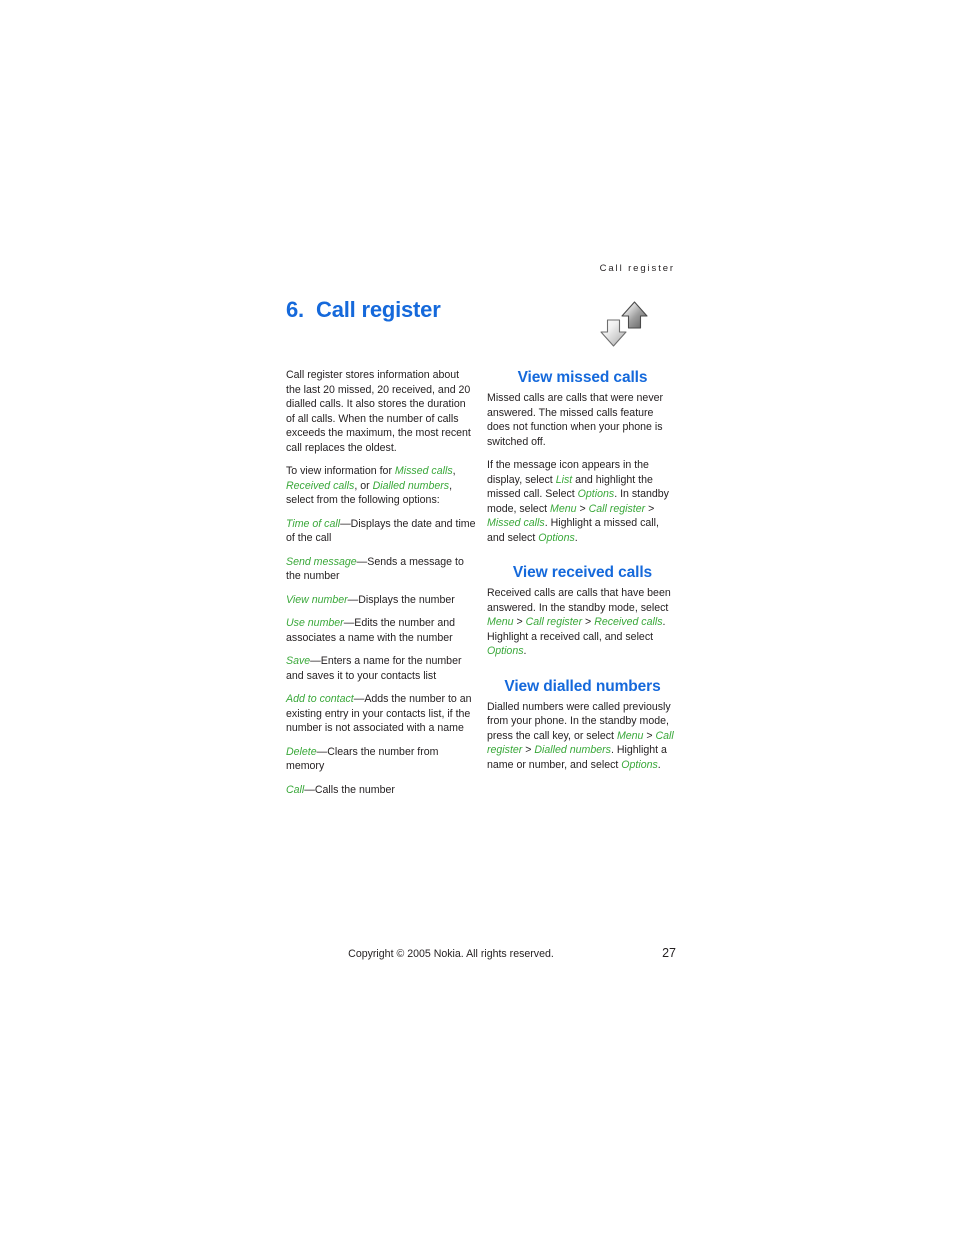 The height and width of the screenshot is (1235, 954). Describe the element at coordinates (582, 686) in the screenshot. I see `section-heading-view-dialled-numbers: View dialled numbers` at that location.